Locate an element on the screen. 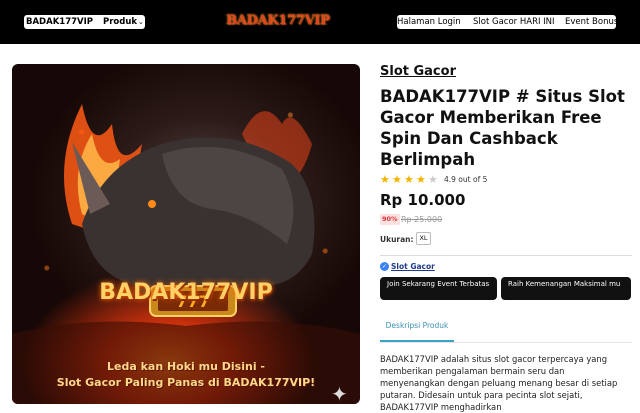 The width and height of the screenshot is (640, 413). join-event-button: Join Sekarang Event Terbatas is located at coordinates (438, 288).